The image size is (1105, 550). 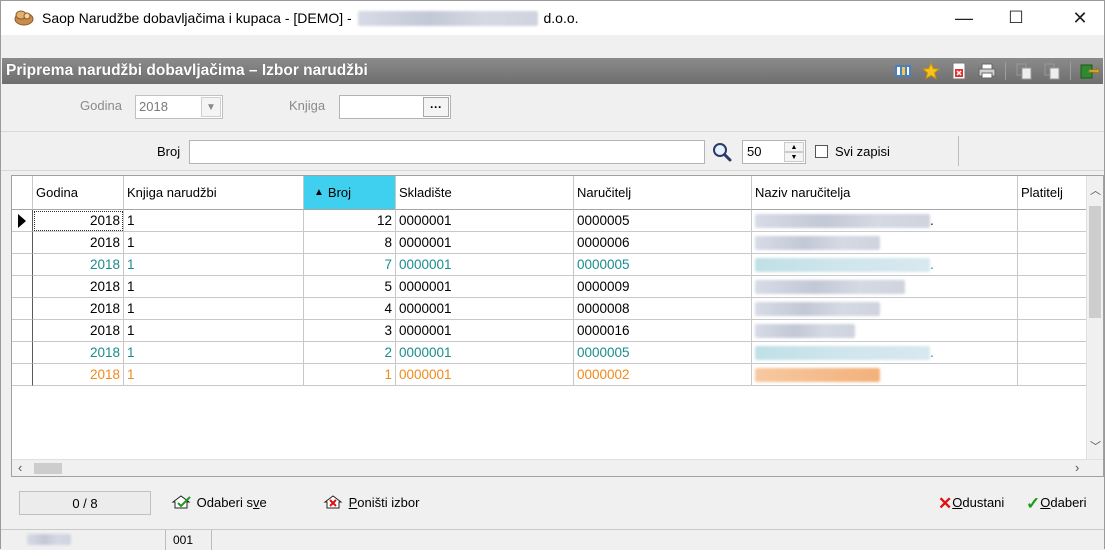 What do you see at coordinates (1080, 18) in the screenshot?
I see `close-button: ✕` at bounding box center [1080, 18].